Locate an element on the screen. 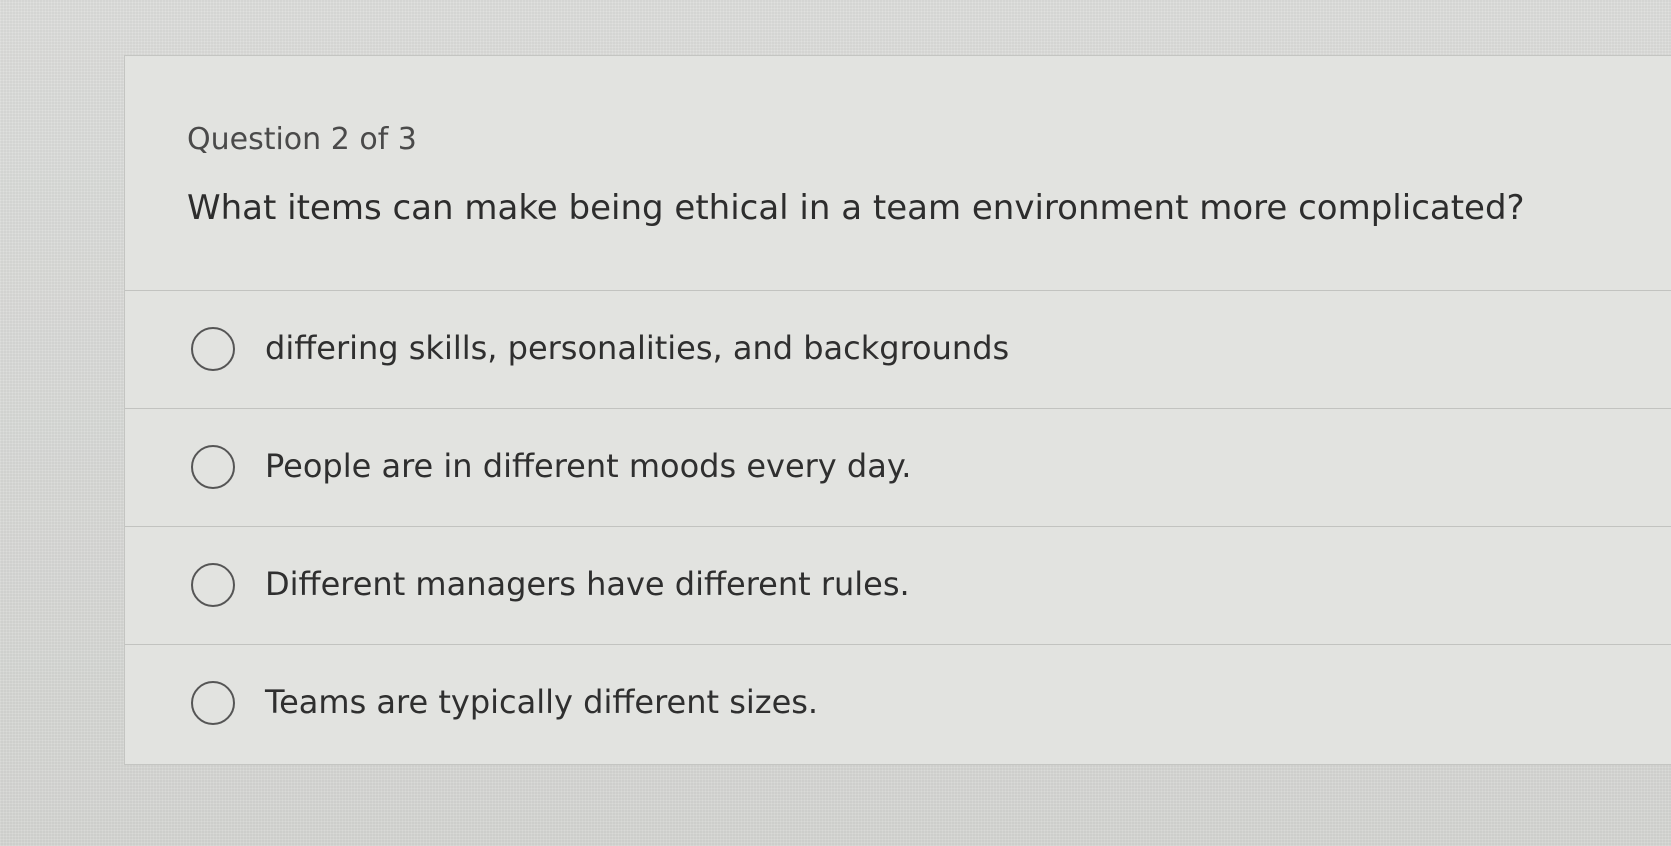  answer-label: People are in different moods every day. is located at coordinates (588, 466).